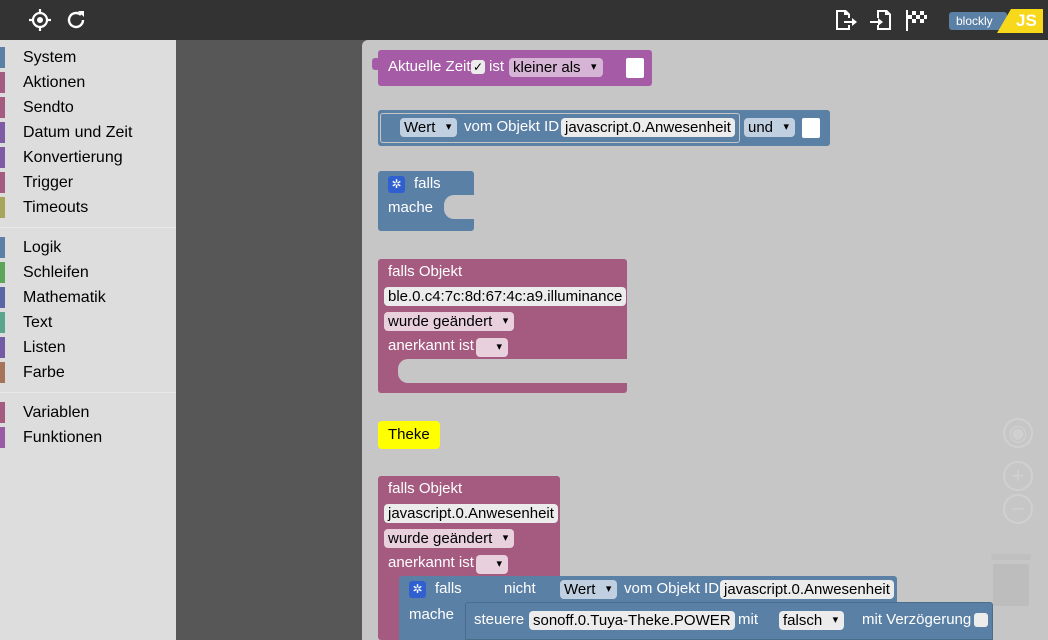 The image size is (1048, 640). I want to click on zoom-in-icon: +, so click(1018, 476).